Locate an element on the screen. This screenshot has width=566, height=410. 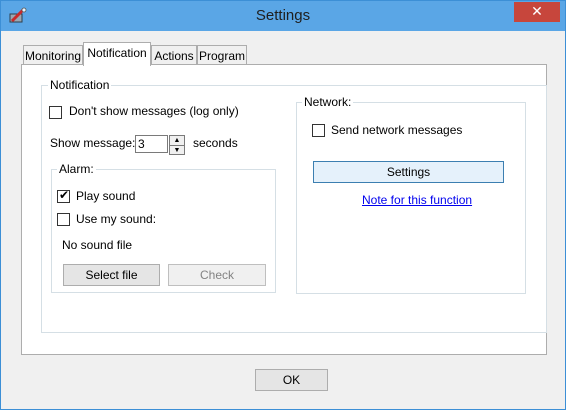
title-bar: Settings ✕ is located at coordinates (283, 16).